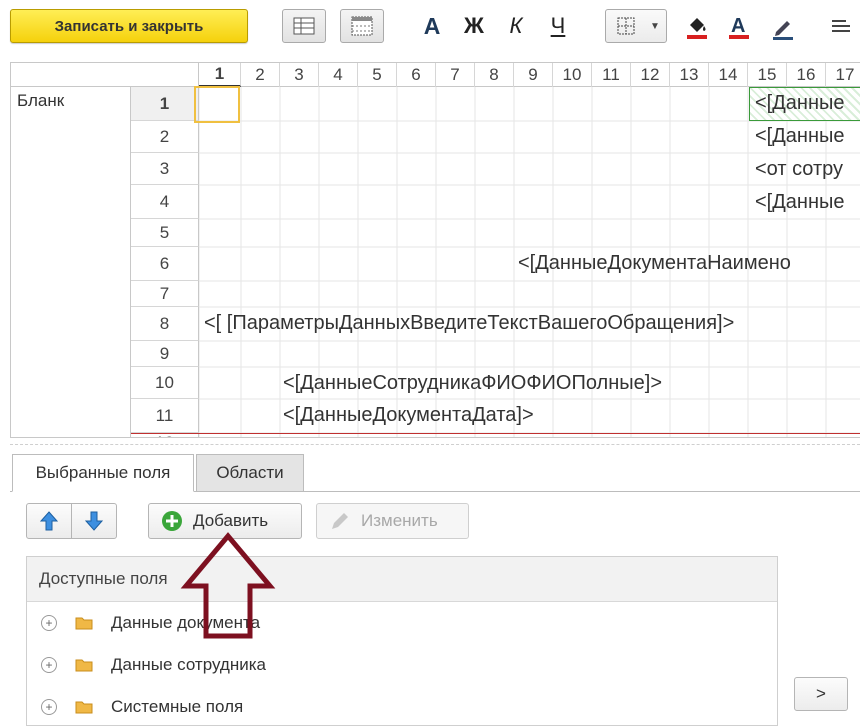 This screenshot has height=727, width=860. I want to click on svg-text: A, so click(738, 26).